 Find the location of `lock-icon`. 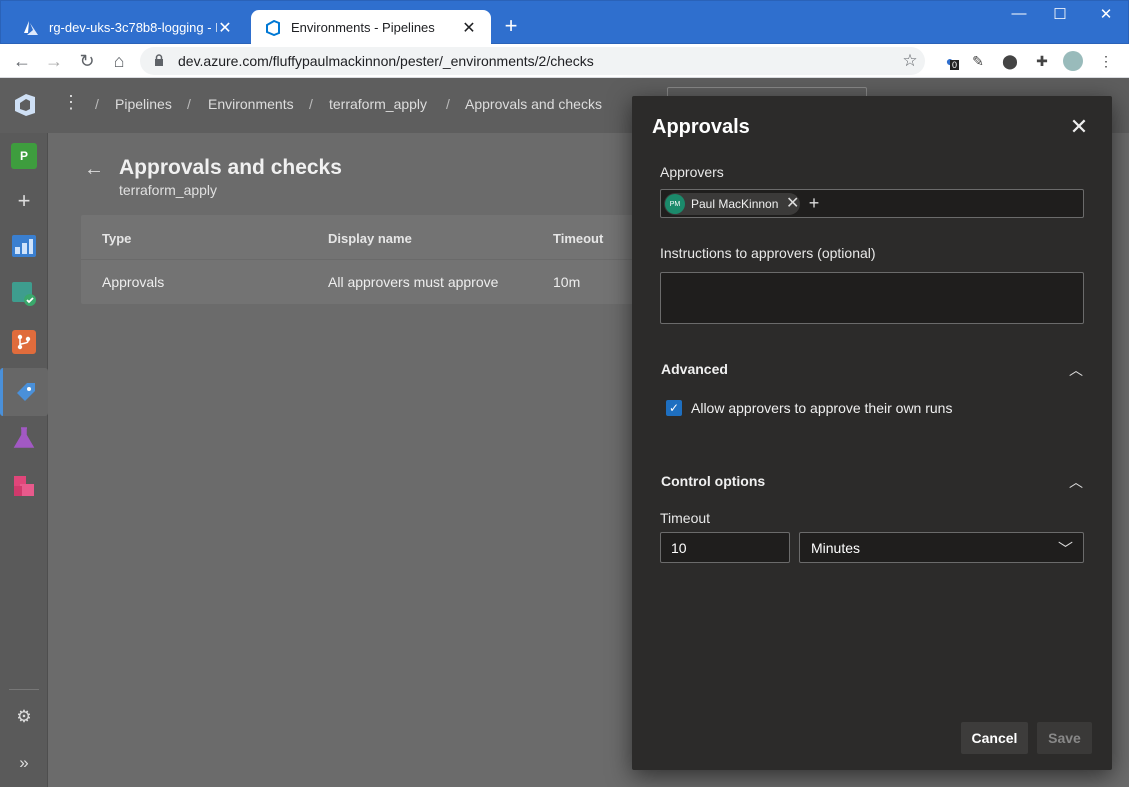

lock-icon is located at coordinates (161, 61).